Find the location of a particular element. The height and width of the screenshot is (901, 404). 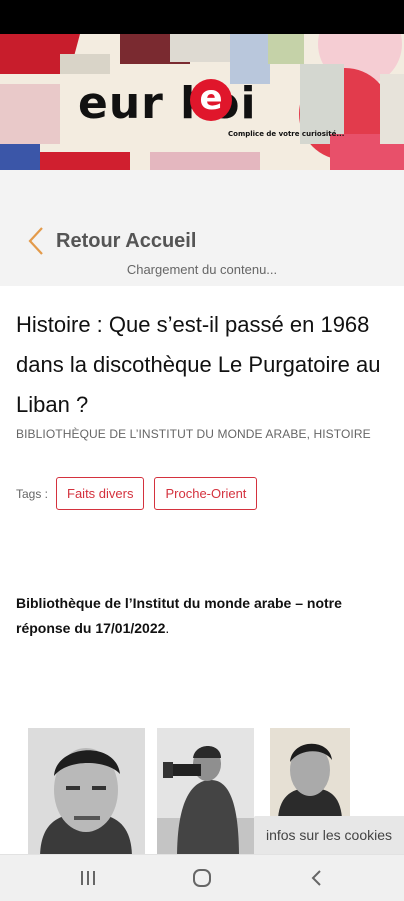

tag-list: Tags : Faits divers Proche-Orient is located at coordinates (141, 493).